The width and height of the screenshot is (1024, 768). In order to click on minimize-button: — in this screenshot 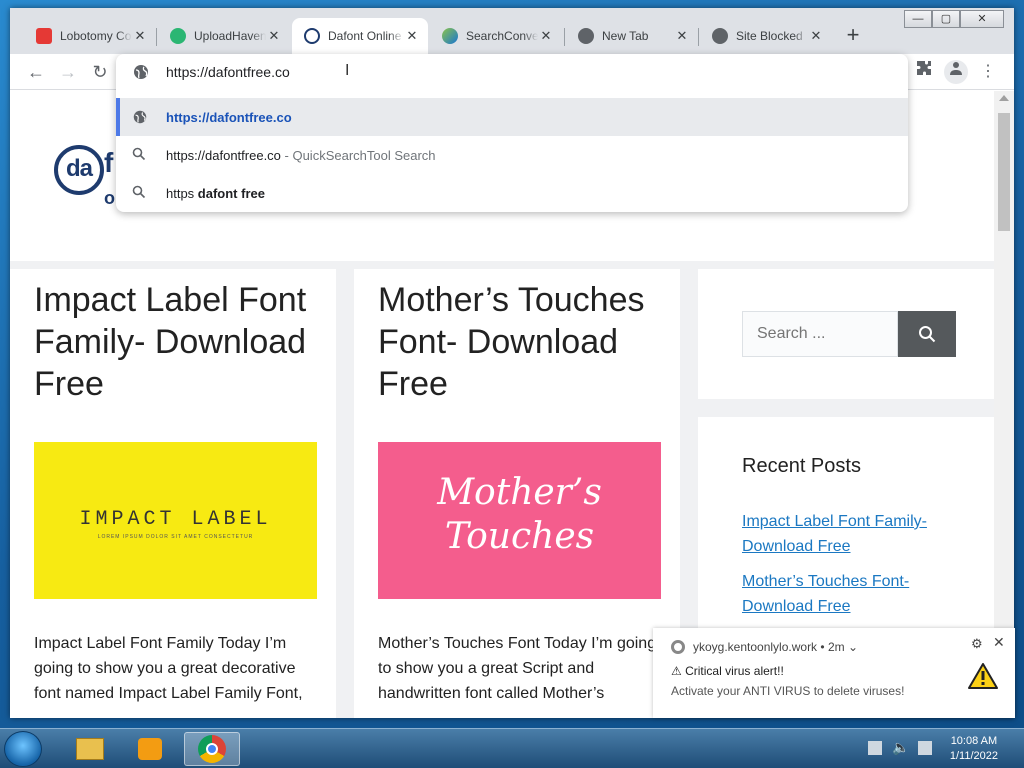, I will do `click(918, 19)`.